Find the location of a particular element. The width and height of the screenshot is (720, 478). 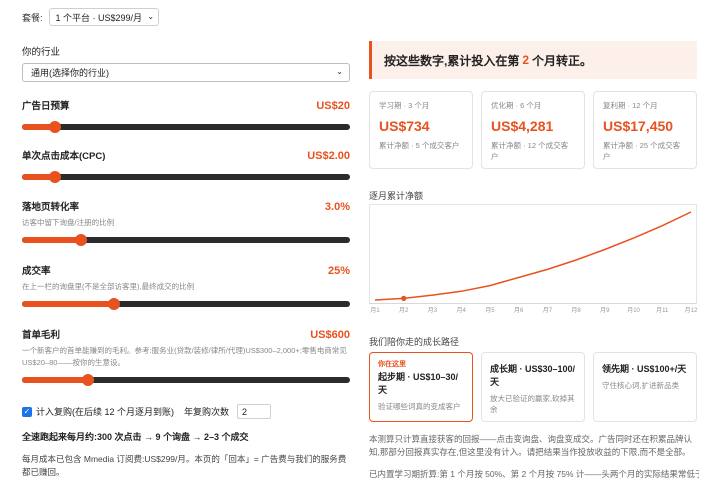

stat-card-optimization: 优化期 · 6 个月 US$4,281 累计净额 · 12 个成交客户 is located at coordinates (533, 130).